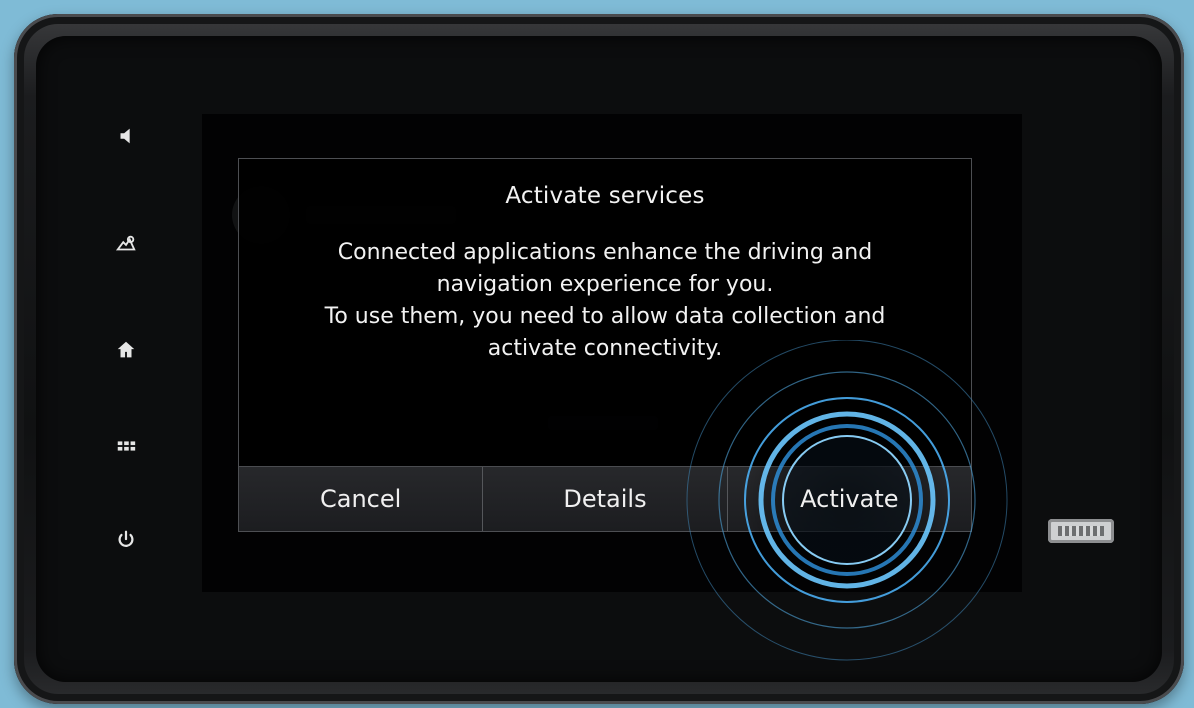  Describe the element at coordinates (126, 540) in the screenshot. I see `power-icon` at that location.